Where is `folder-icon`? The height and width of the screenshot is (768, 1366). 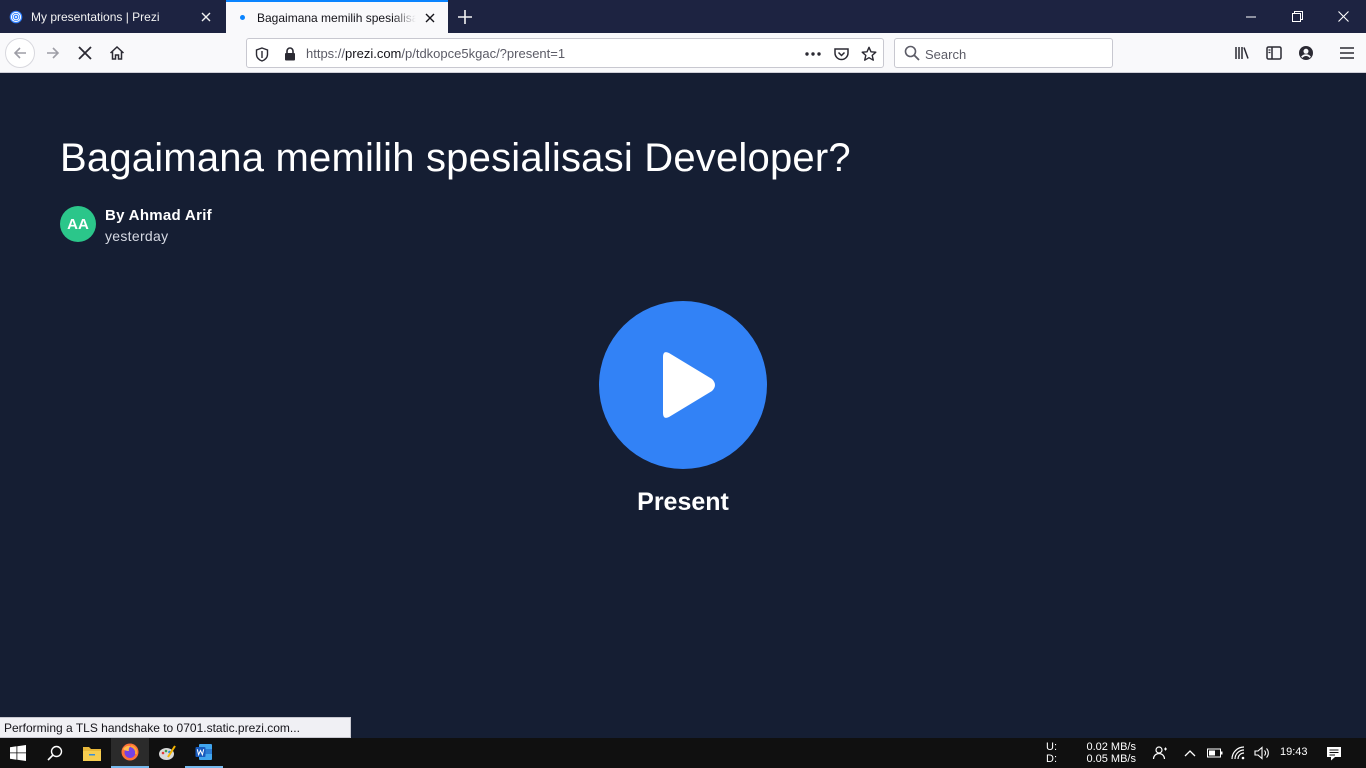
folder-icon is located at coordinates (92, 753).